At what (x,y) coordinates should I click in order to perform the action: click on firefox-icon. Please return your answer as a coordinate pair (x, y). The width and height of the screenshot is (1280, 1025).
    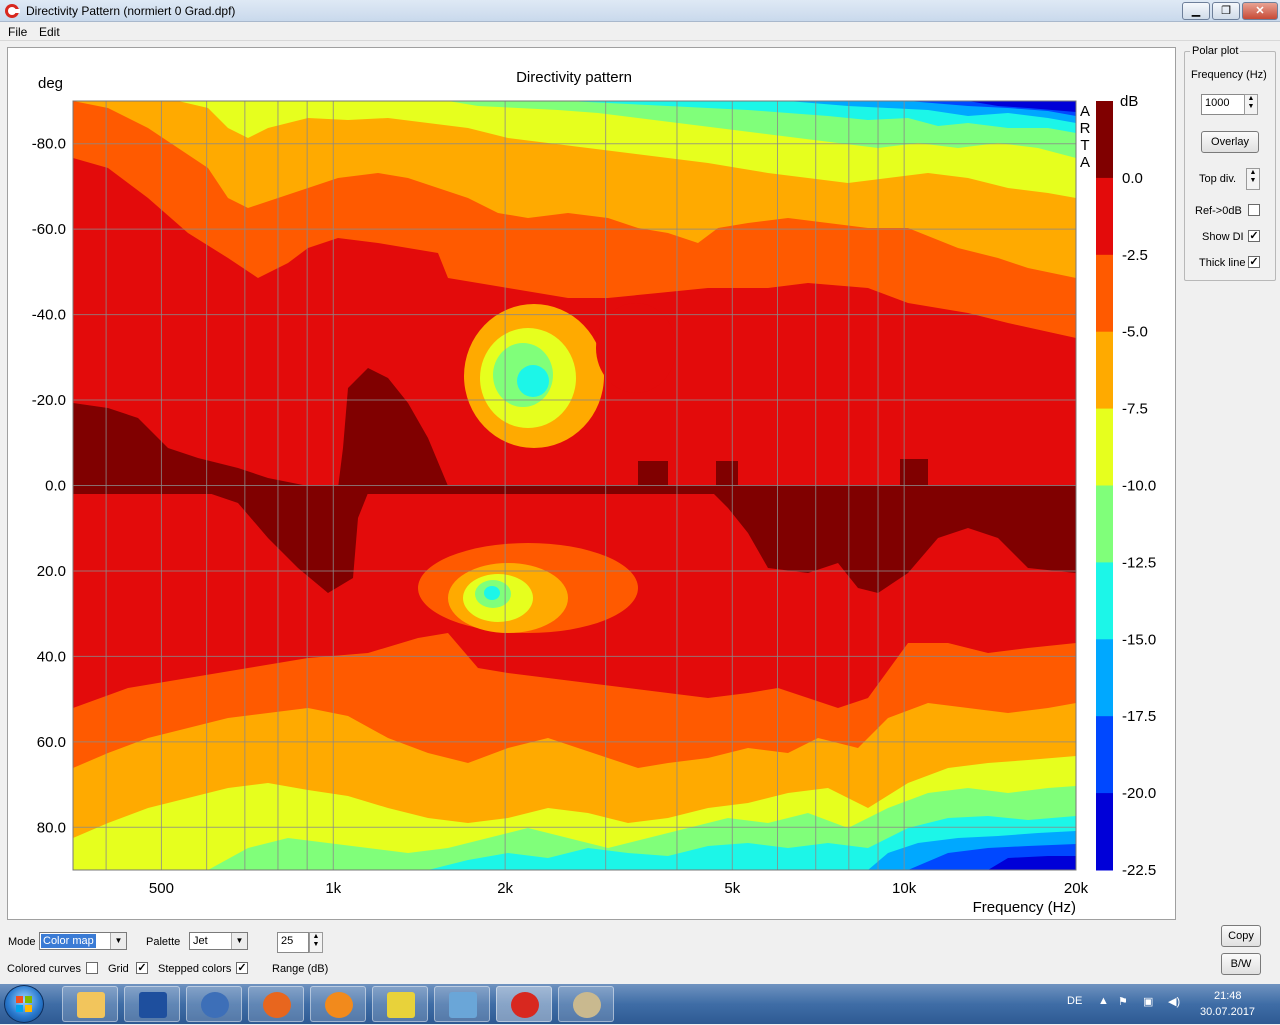
    Looking at the image, I should click on (277, 1005).